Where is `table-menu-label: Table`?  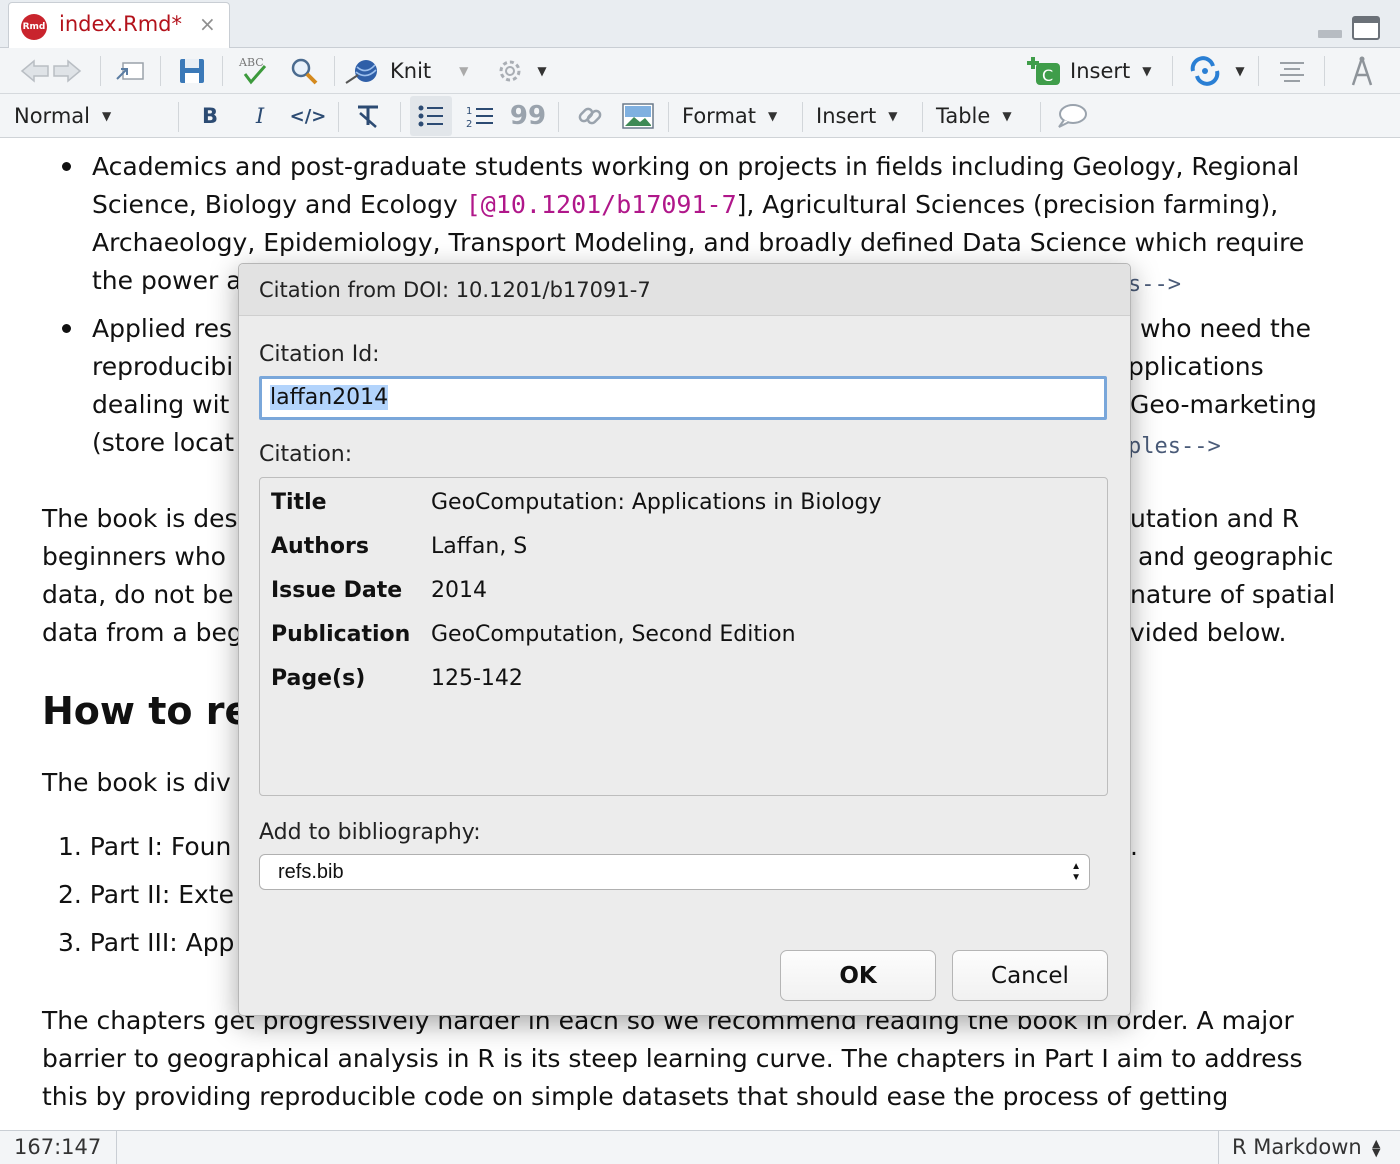 table-menu-label: Table is located at coordinates (963, 116).